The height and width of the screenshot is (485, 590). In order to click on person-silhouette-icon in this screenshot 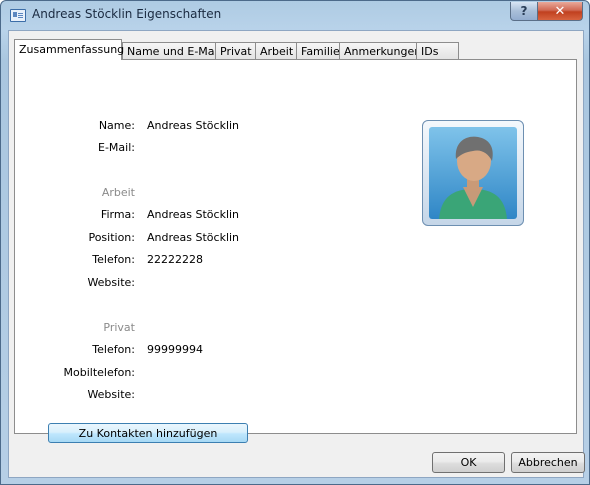, I will do `click(473, 173)`.